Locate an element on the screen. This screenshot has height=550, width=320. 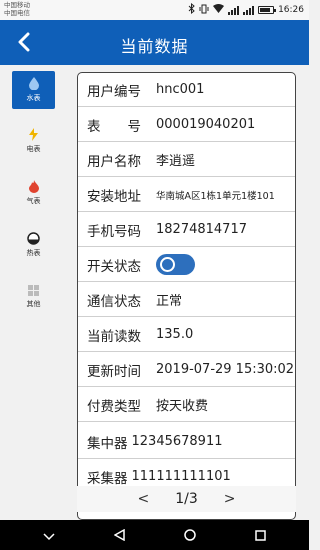
sidebar-item-label: 电表 is located at coordinates (33, 149).